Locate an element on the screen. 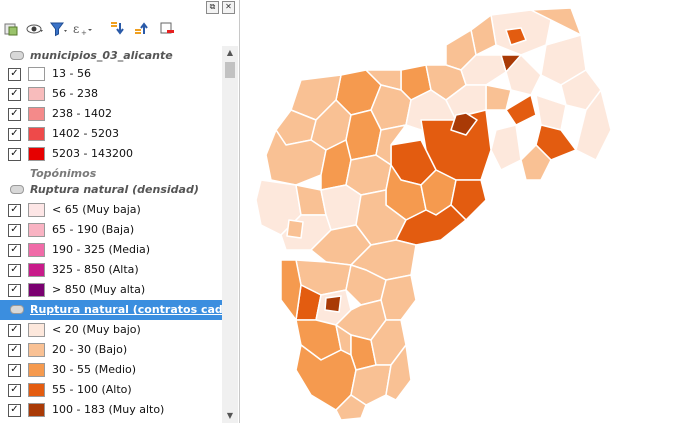 The width and height of the screenshot is (674, 427). layer-name: municipios_03_alicante is located at coordinates (101, 55).